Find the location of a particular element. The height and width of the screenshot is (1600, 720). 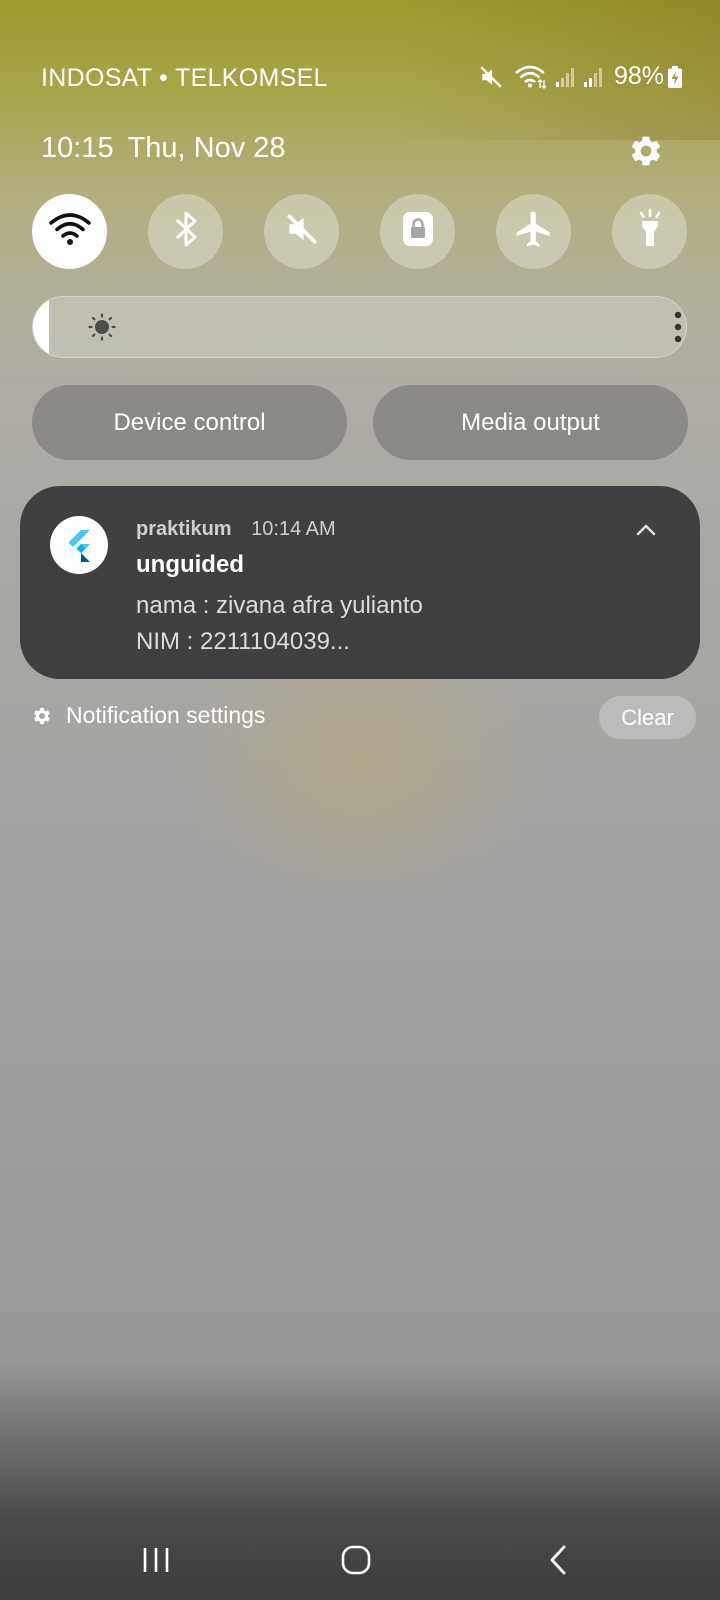

sun-icon is located at coordinates (102, 329).